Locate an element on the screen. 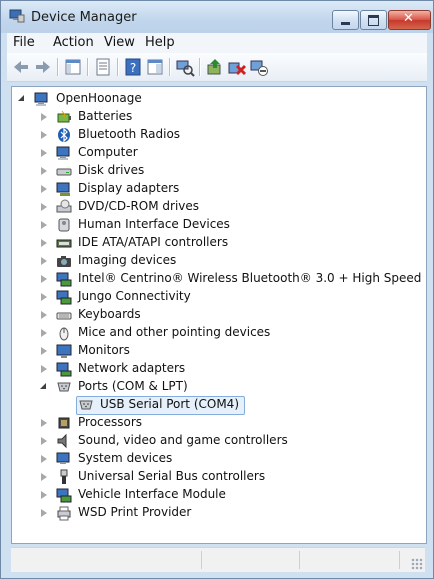  tree-root: OpenHoonage is located at coordinates (116, 99).